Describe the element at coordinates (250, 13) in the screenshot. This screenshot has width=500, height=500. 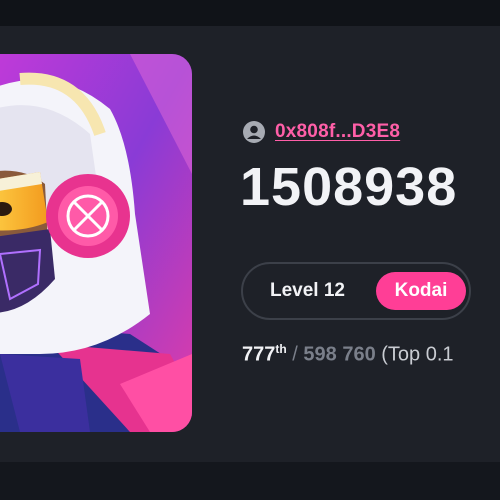
I see `top-bar` at that location.